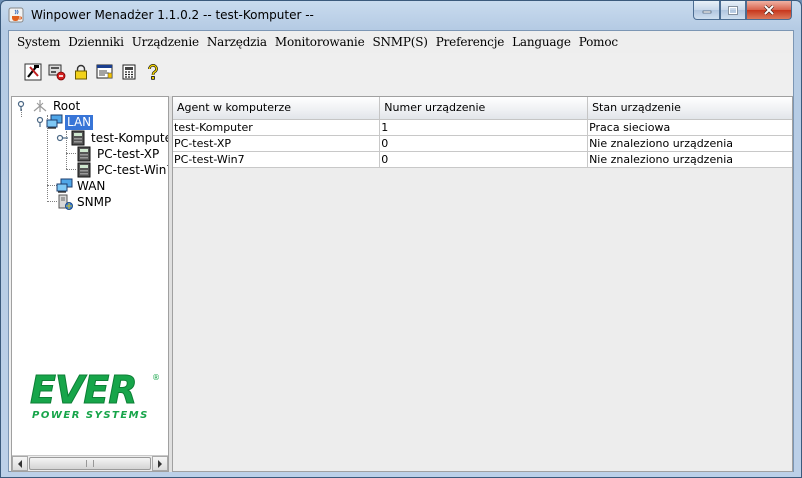 The image size is (802, 478). Describe the element at coordinates (320, 42) in the screenshot. I see `menu-monitorowanie: Monitorowanie` at that location.